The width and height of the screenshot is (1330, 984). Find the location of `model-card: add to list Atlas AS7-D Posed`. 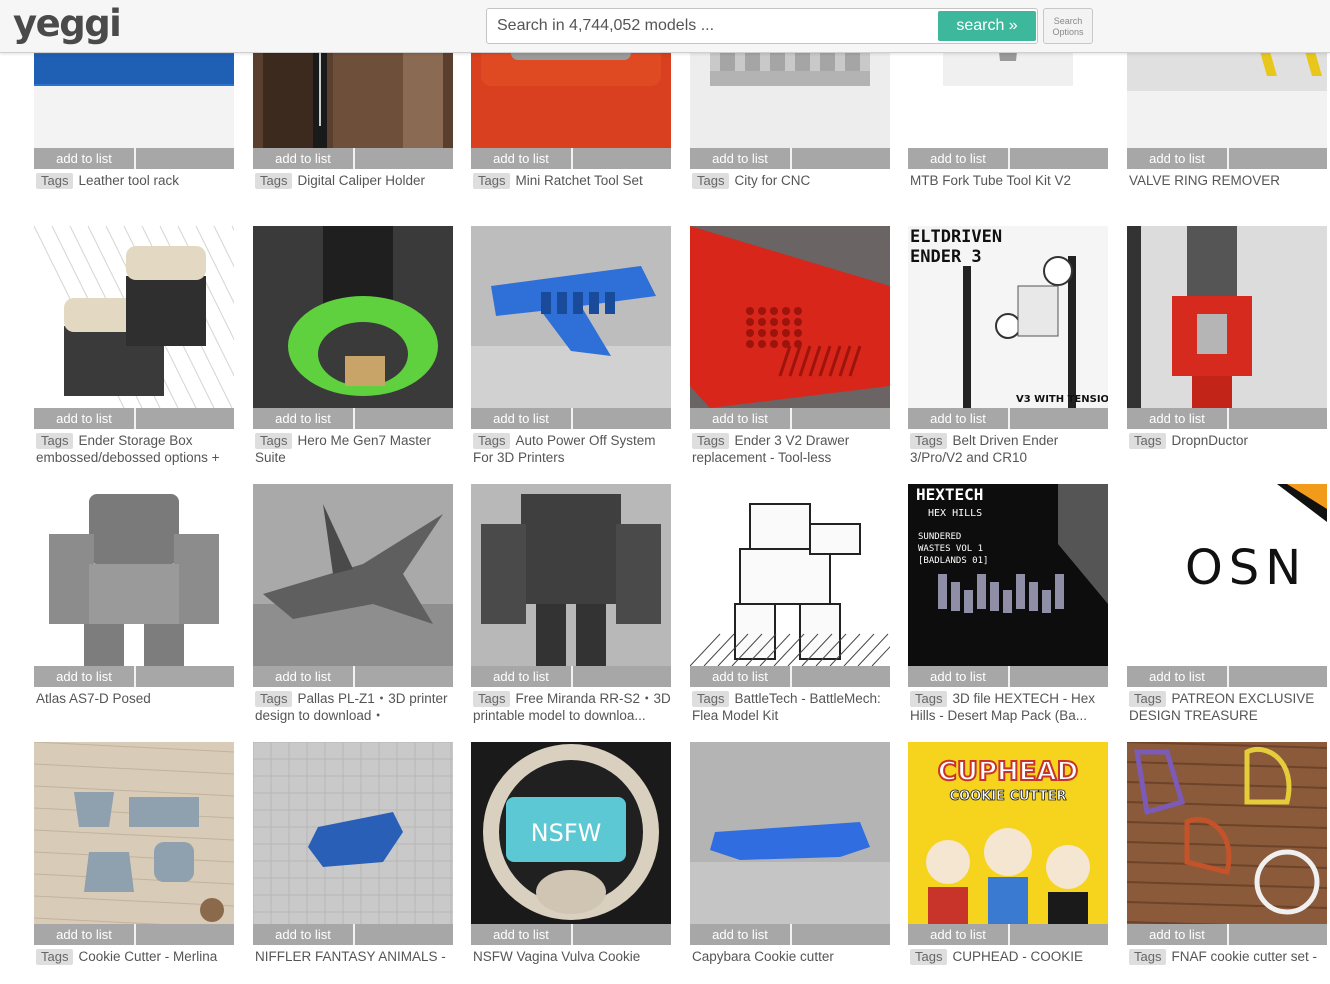

model-card: add to list Atlas AS7-D Posed is located at coordinates (134, 601).